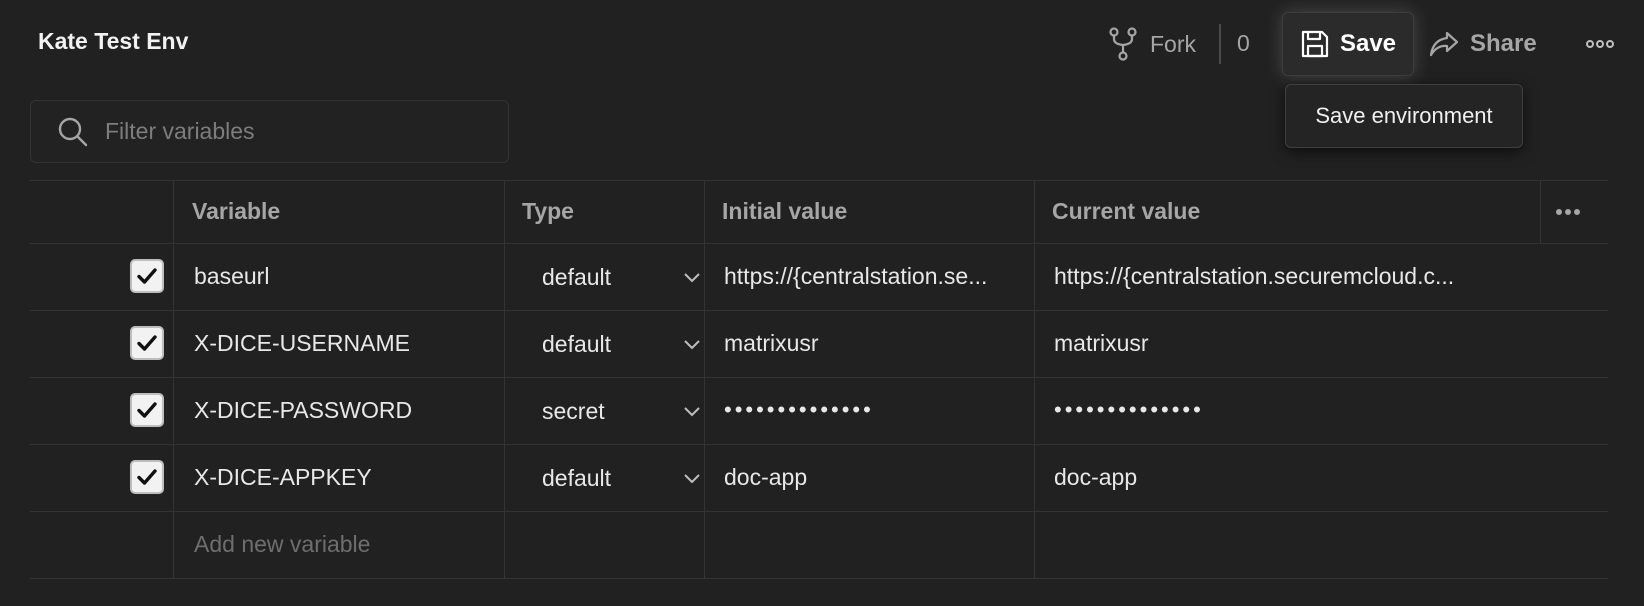 This screenshot has width=1644, height=606. Describe the element at coordinates (300, 131) in the screenshot. I see `filter-variables-input` at that location.